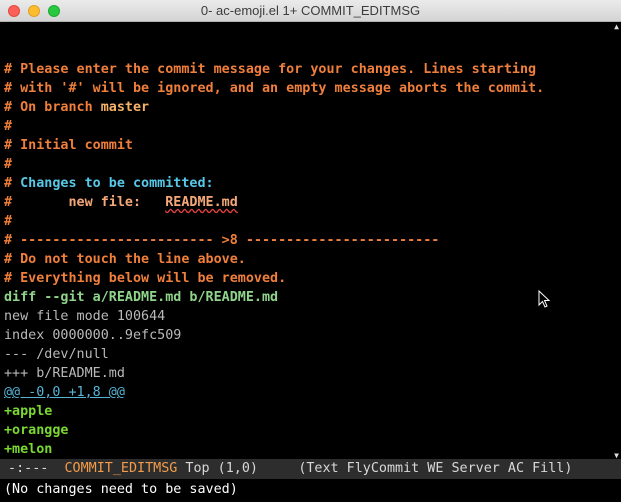  I want to click on editor-line: # Changes to be committed:, so click(306, 183).